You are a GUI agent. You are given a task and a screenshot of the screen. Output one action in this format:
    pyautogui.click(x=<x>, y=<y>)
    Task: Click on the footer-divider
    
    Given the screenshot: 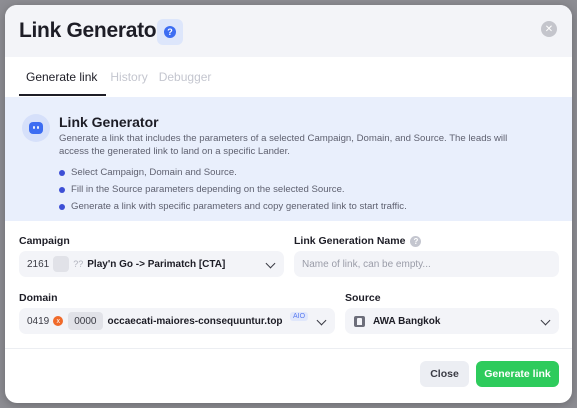 What is the action you would take?
    pyautogui.click(x=288, y=348)
    